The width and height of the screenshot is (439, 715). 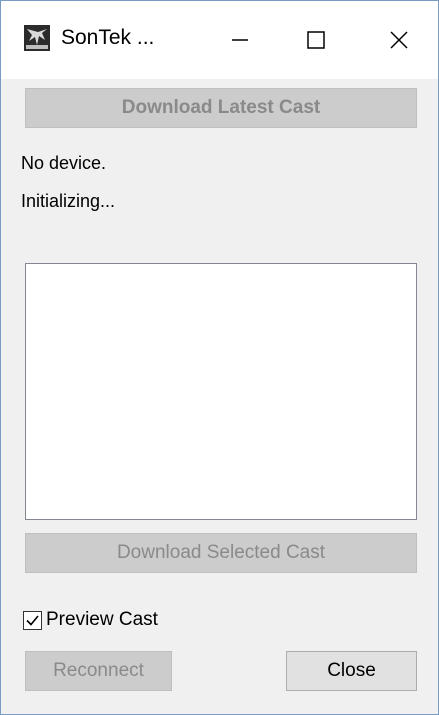 What do you see at coordinates (351, 671) in the screenshot?
I see `close-button: Close` at bounding box center [351, 671].